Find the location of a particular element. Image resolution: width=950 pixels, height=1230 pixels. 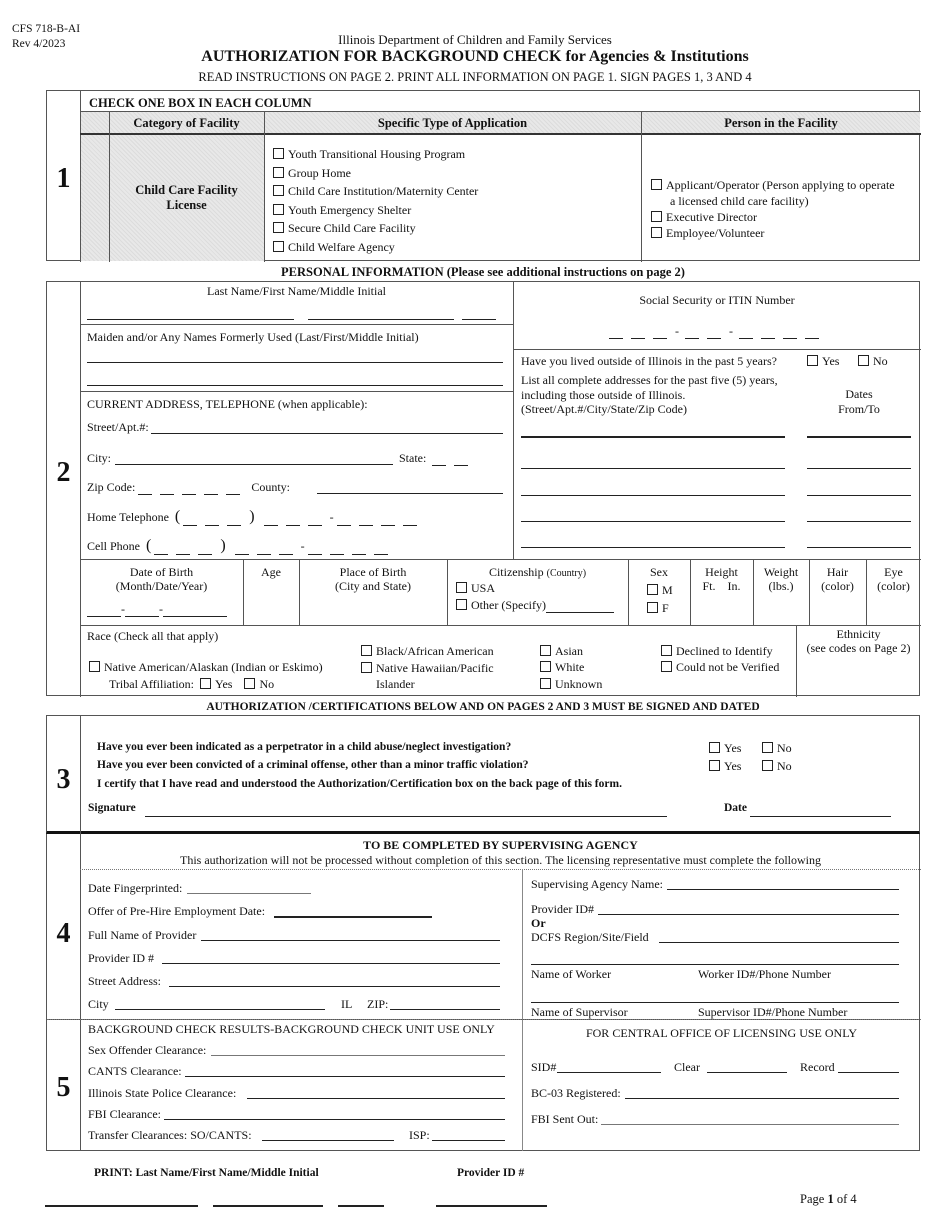

sid-field is located at coordinates (609, 1072).